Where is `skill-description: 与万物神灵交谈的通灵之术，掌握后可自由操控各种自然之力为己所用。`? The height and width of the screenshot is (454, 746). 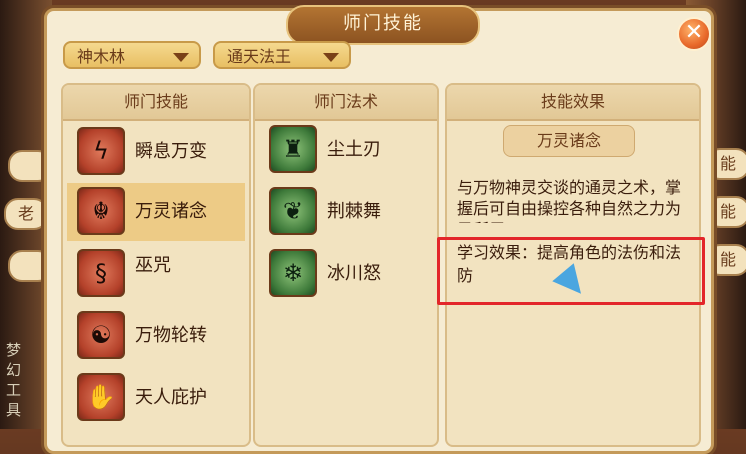
skill-description: 与万物神灵交谈的通灵之术，掌握后可自由操控各种自然之力为己所用。 is located at coordinates (569, 200).